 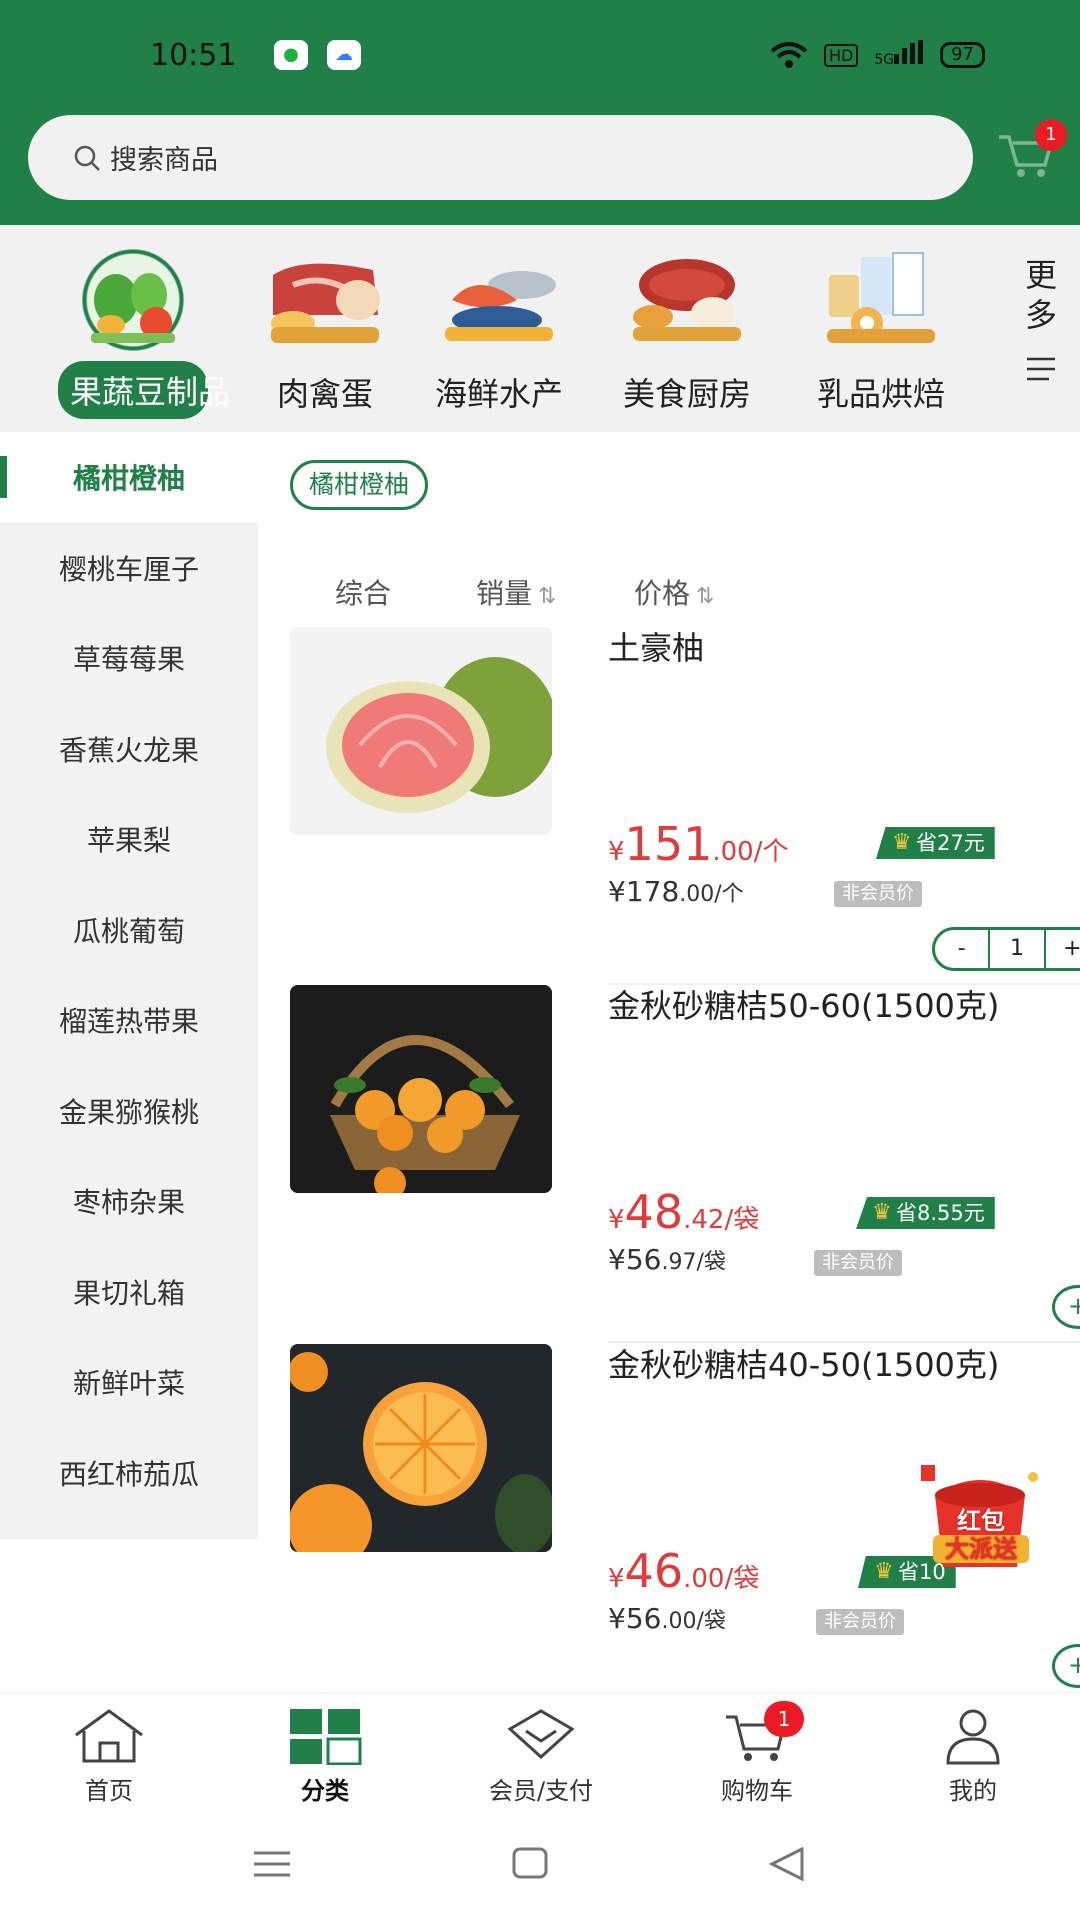 I want to click on tab-label: 购物车, so click(x=757, y=1791).